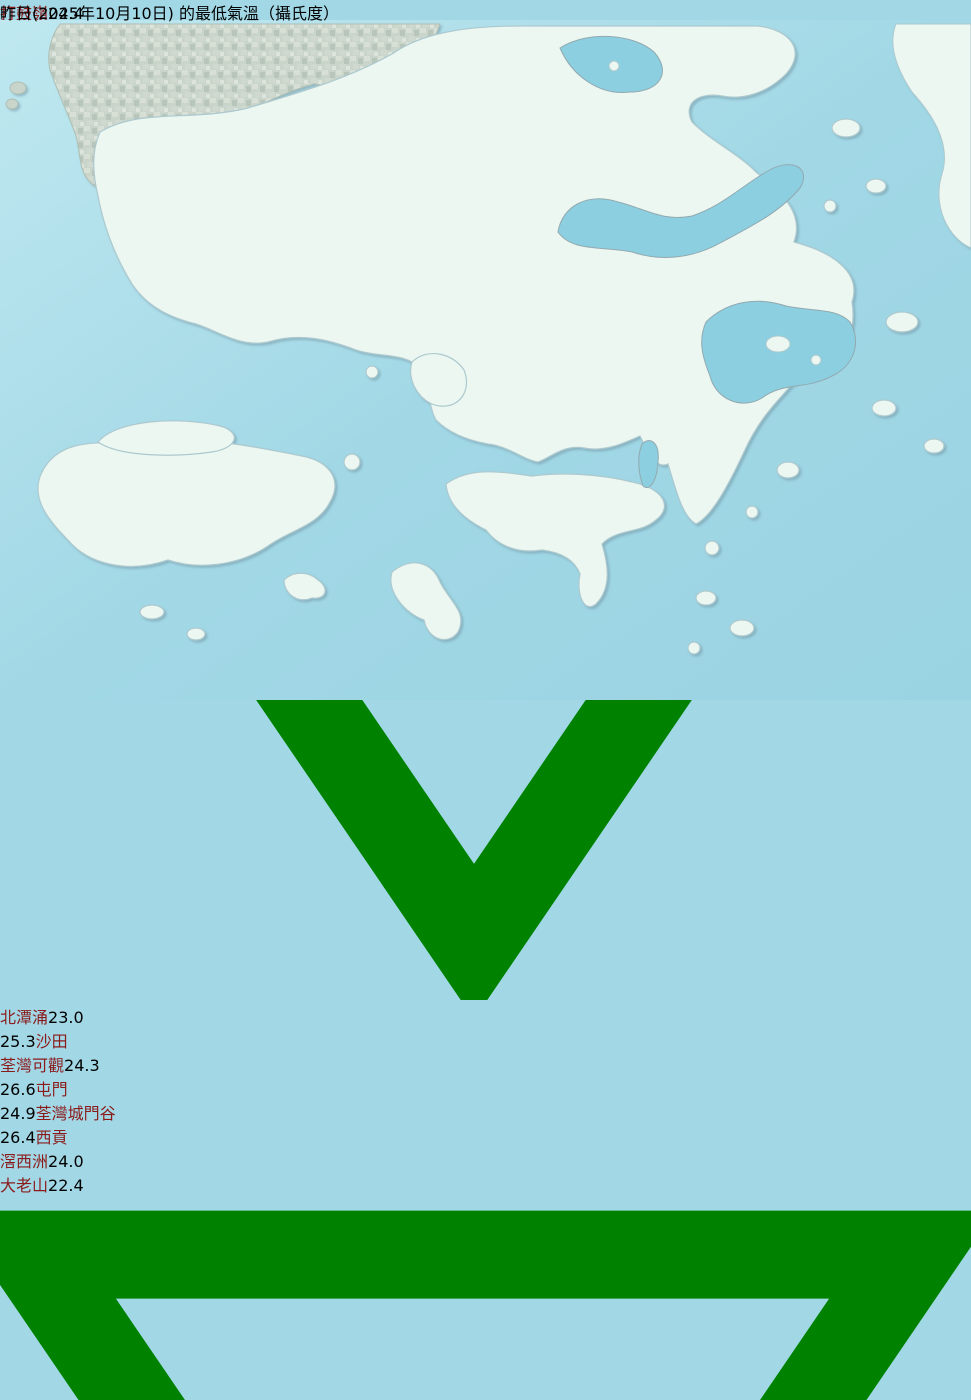 The height and width of the screenshot is (1400, 971). What do you see at coordinates (742, 628) in the screenshot?
I see `island-waglan` at bounding box center [742, 628].